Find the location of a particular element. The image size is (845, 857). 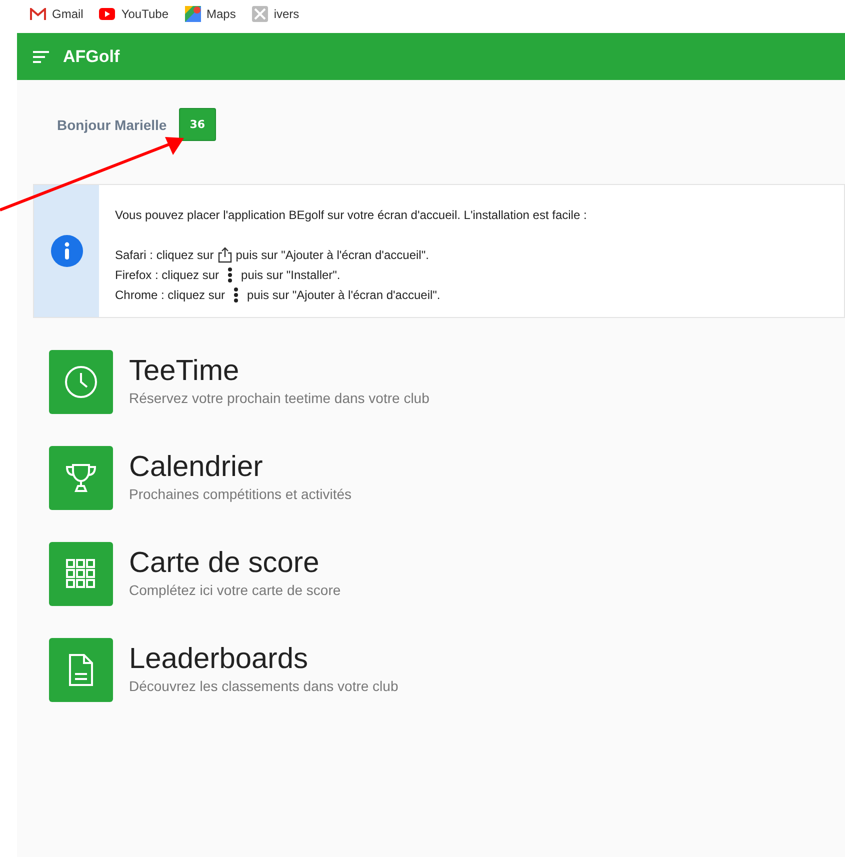

play-icon is located at coordinates (107, 14).